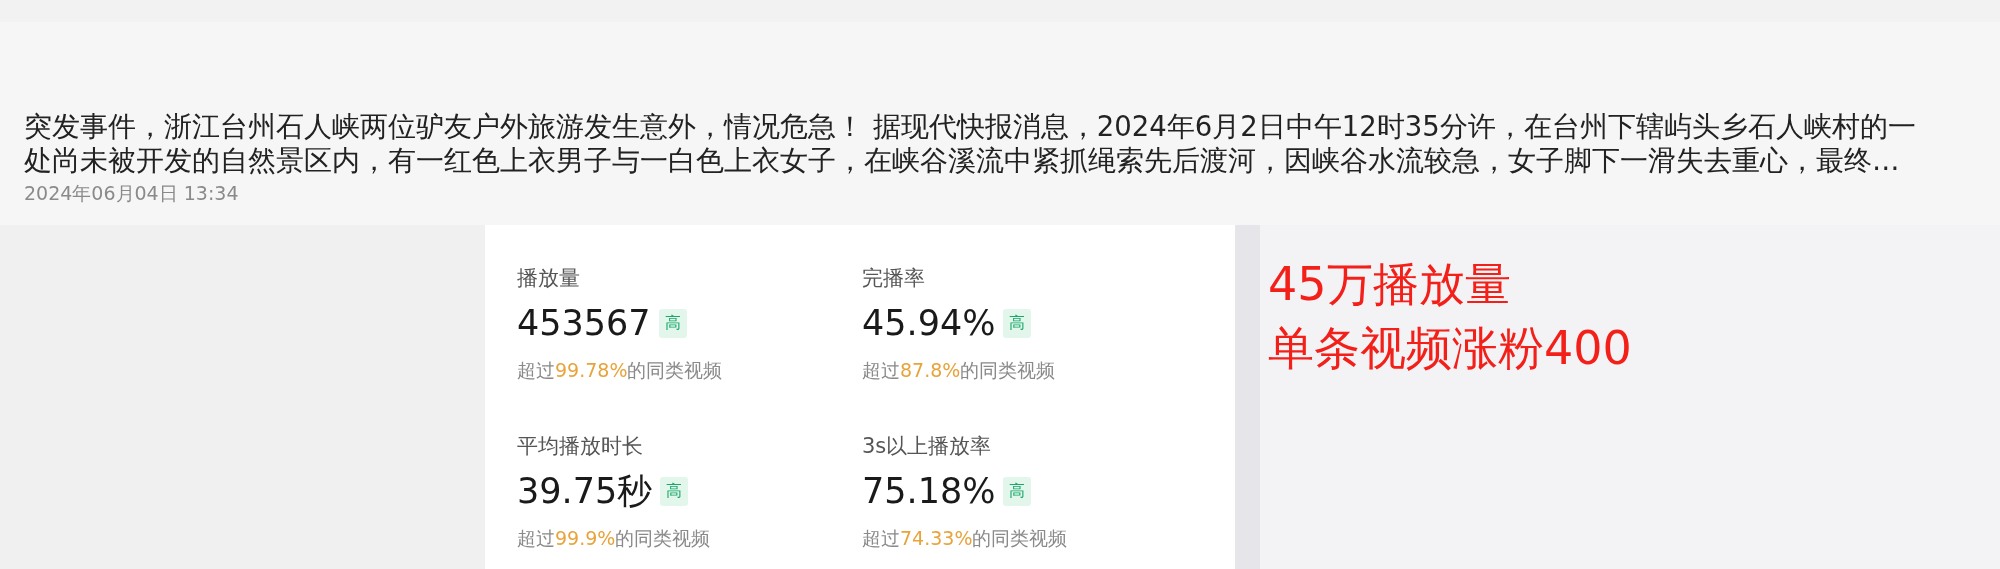 Image resolution: width=2000 pixels, height=569 pixels. Describe the element at coordinates (584, 323) in the screenshot. I see `metric-value: 453567` at that location.